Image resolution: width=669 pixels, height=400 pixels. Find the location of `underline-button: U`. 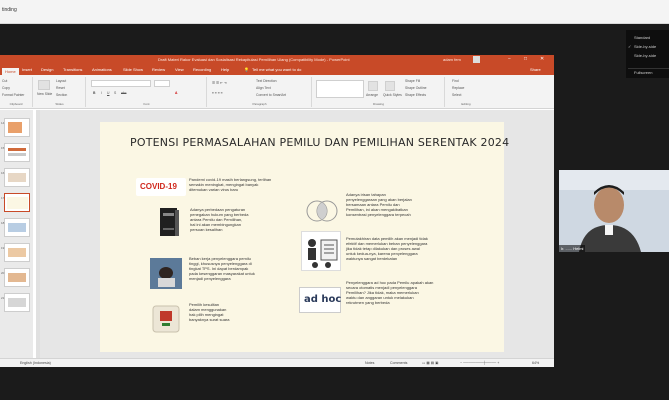

underline-button: U is located at coordinates (108, 93).